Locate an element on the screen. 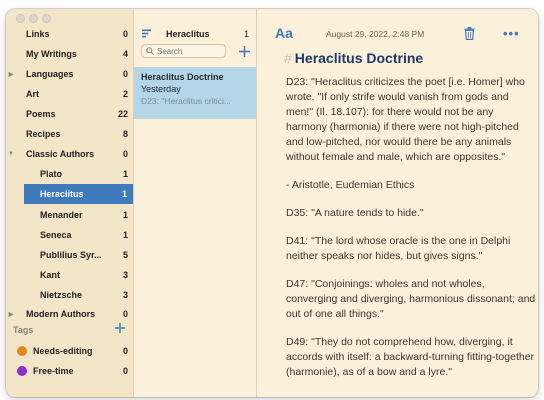  sidebar-item-seneca: Seneca 1 is located at coordinates (70, 235).